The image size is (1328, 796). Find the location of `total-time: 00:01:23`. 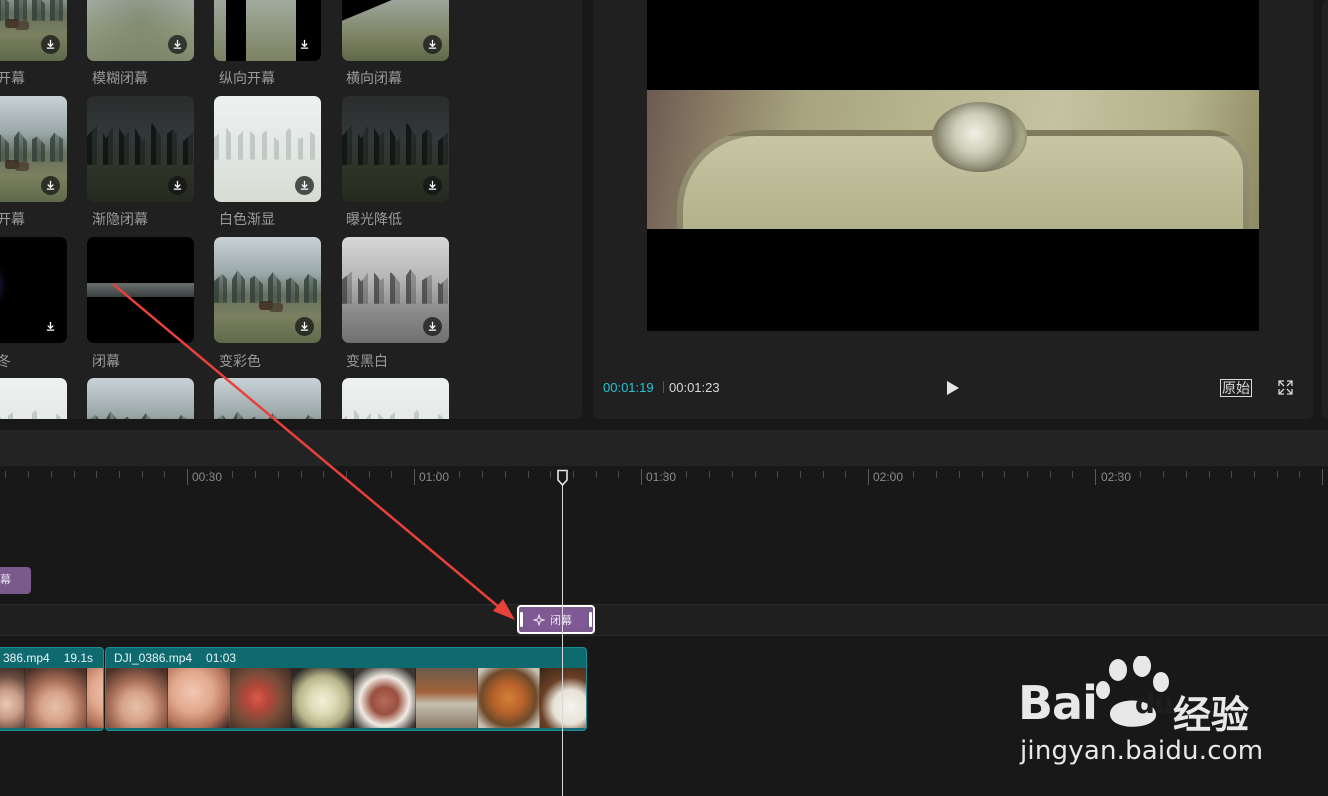

total-time: 00:01:23 is located at coordinates (694, 387).